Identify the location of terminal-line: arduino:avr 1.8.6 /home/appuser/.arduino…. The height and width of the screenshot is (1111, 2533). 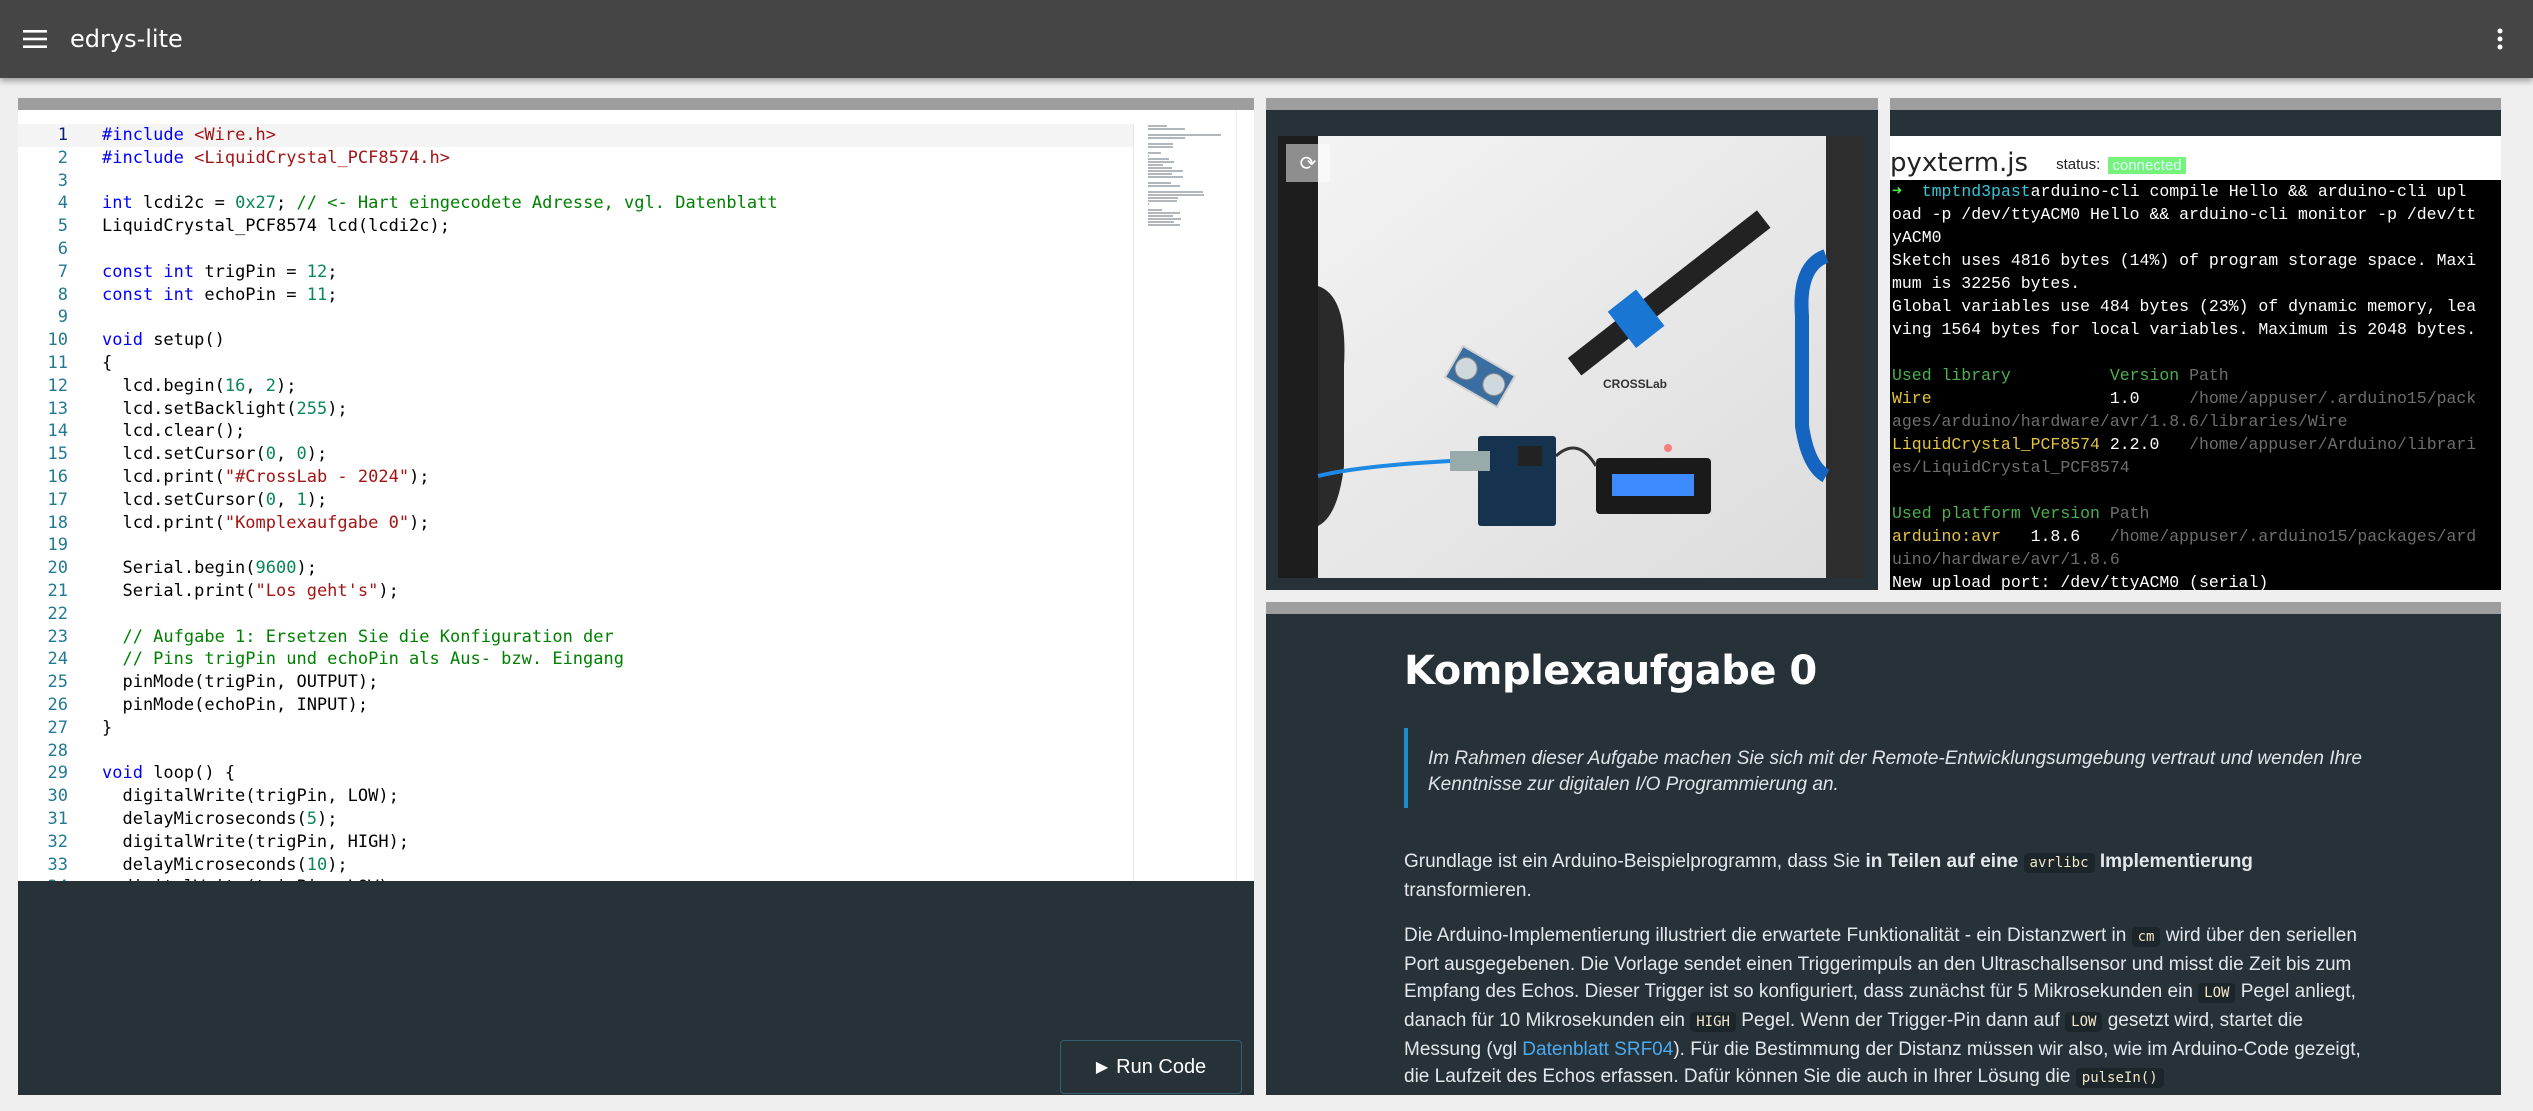
(2184, 536).